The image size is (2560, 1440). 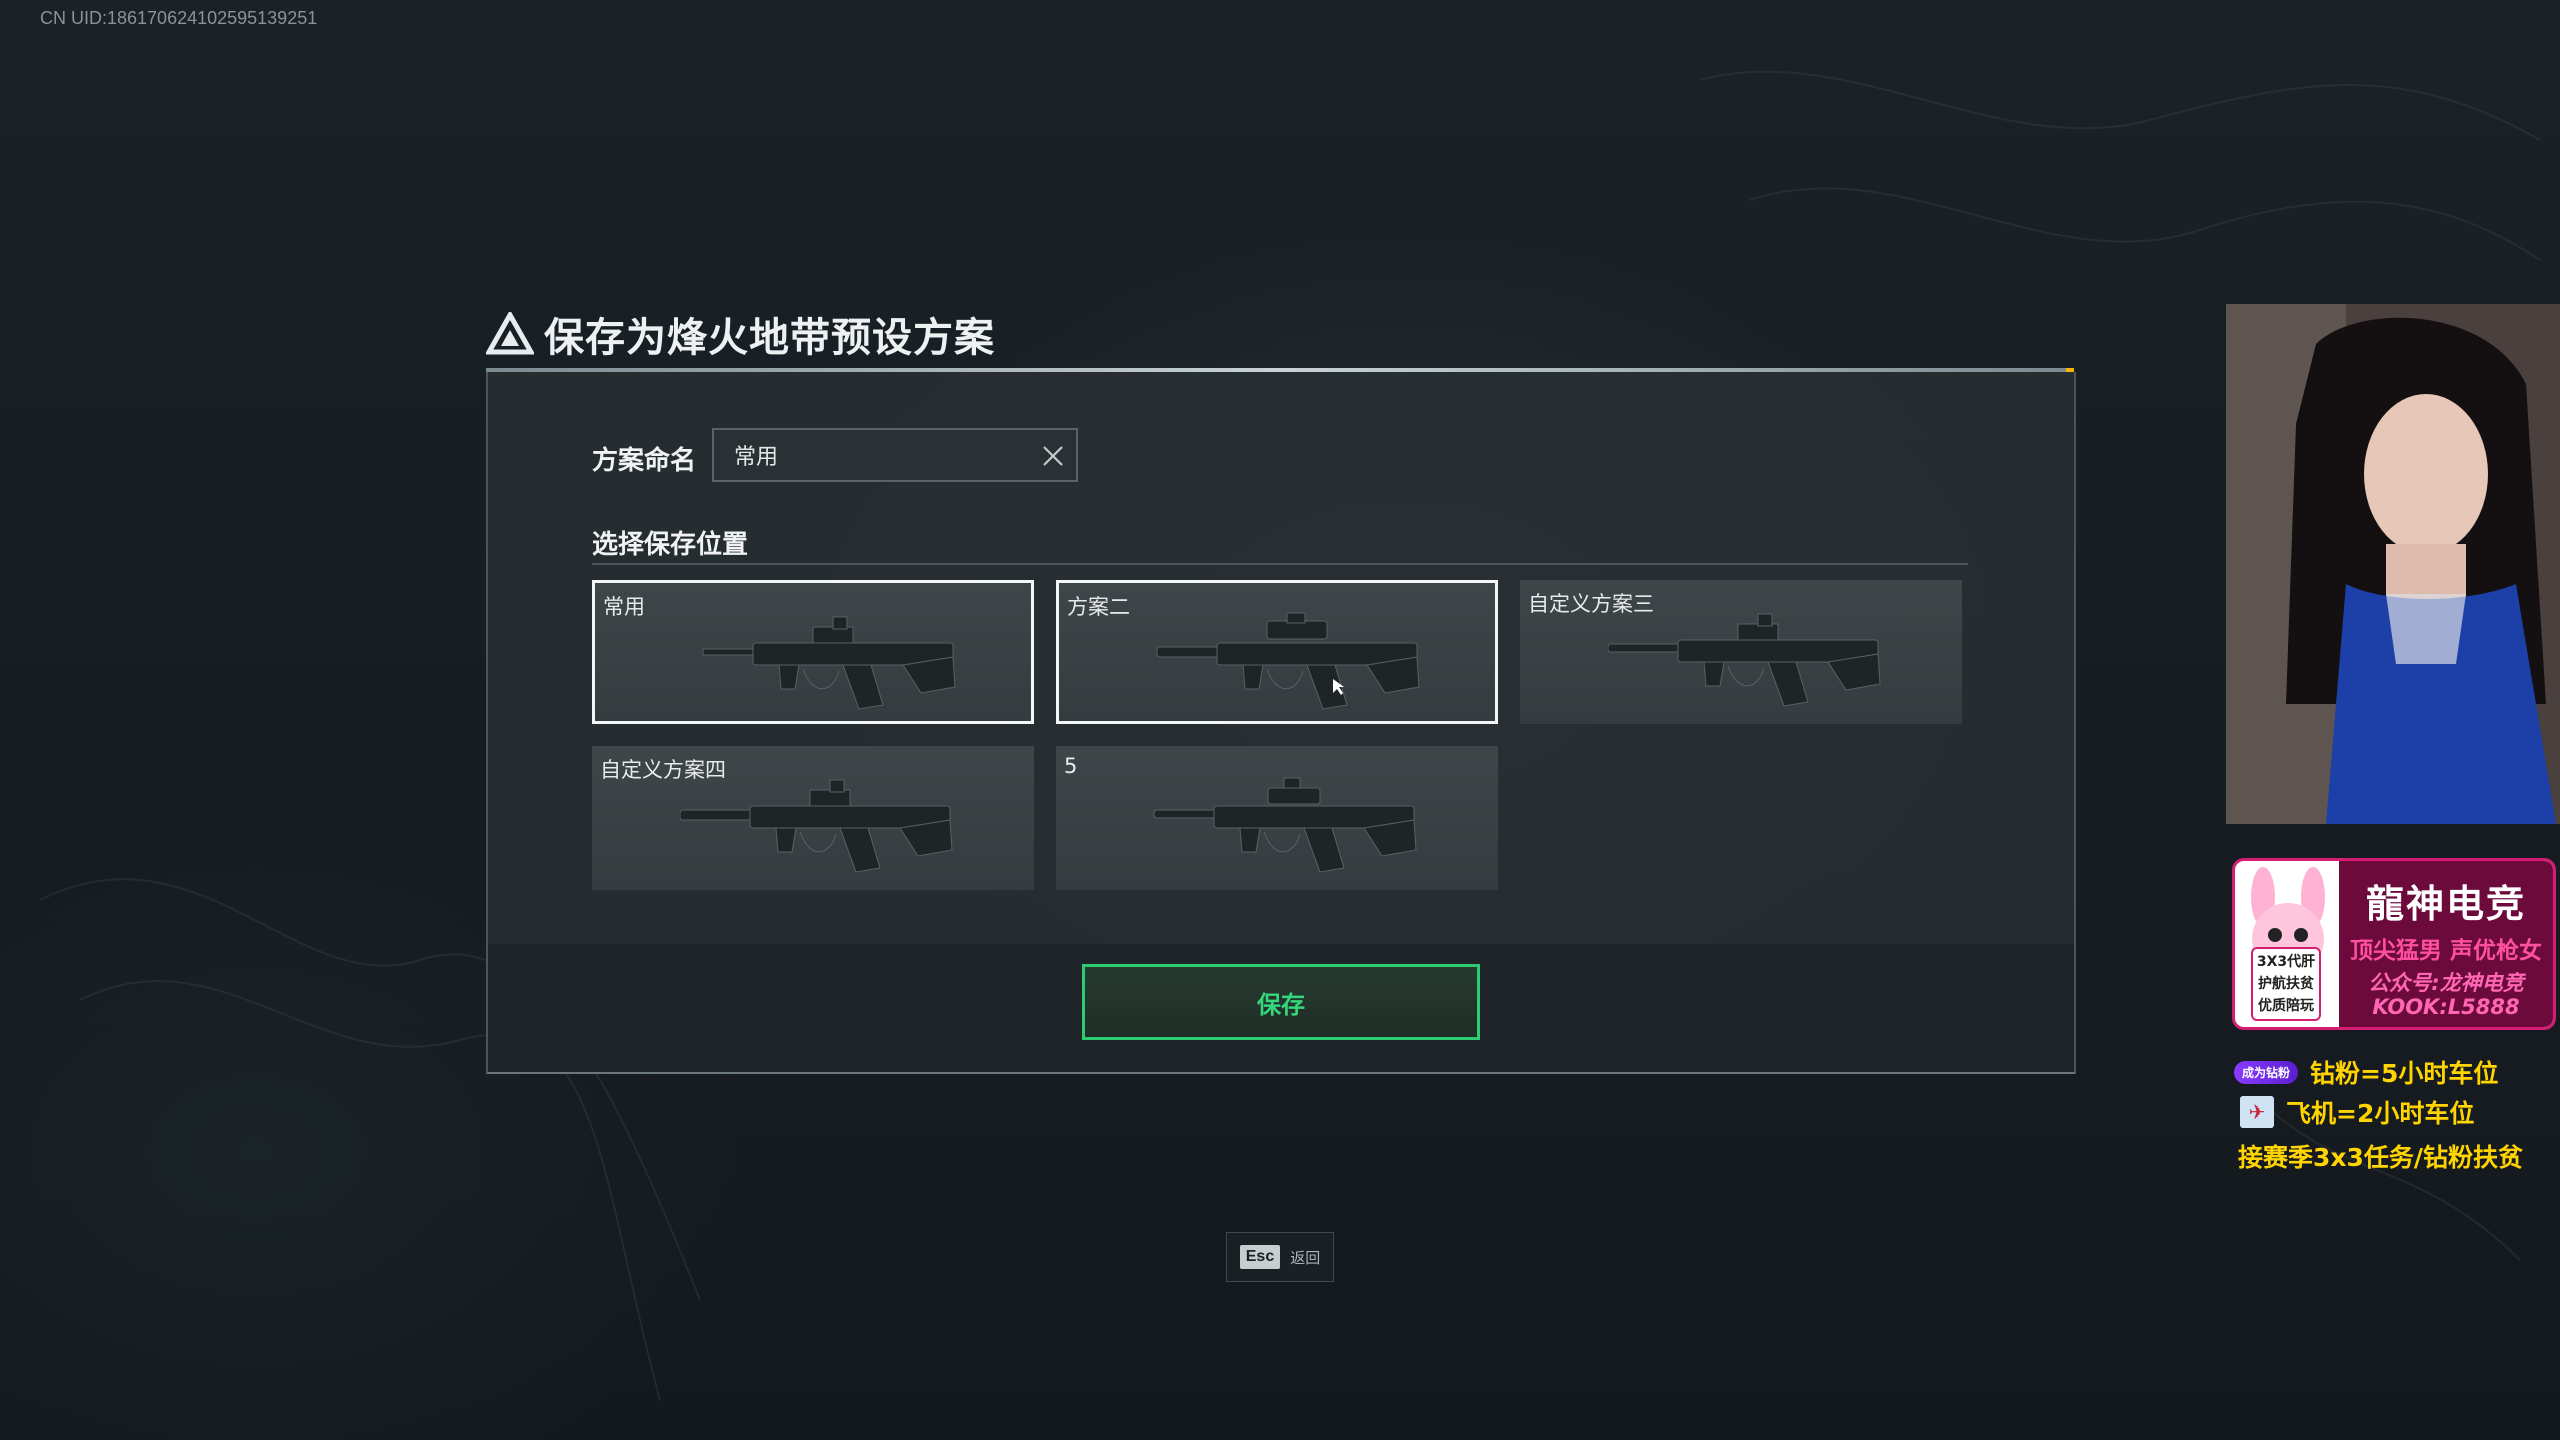 I want to click on streamer-webcam, so click(x=2393, y=564).